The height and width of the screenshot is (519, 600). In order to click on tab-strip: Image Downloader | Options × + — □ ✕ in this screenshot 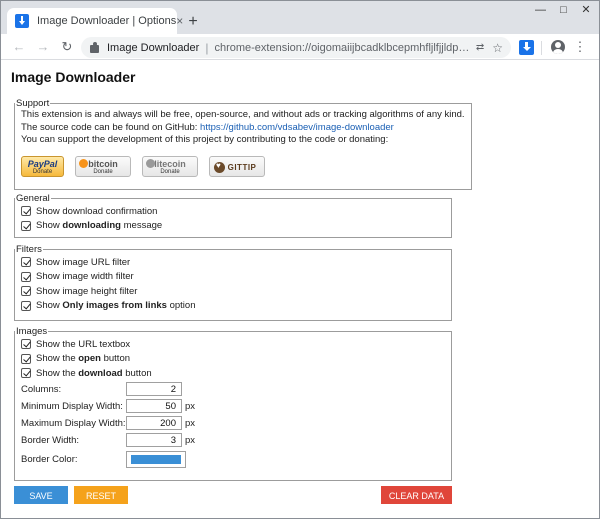, I will do `click(300, 17)`.